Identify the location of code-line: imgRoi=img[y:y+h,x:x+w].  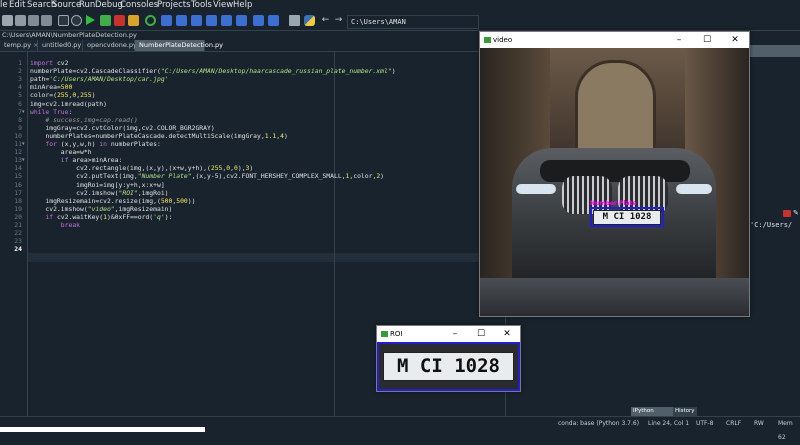
(97, 185).